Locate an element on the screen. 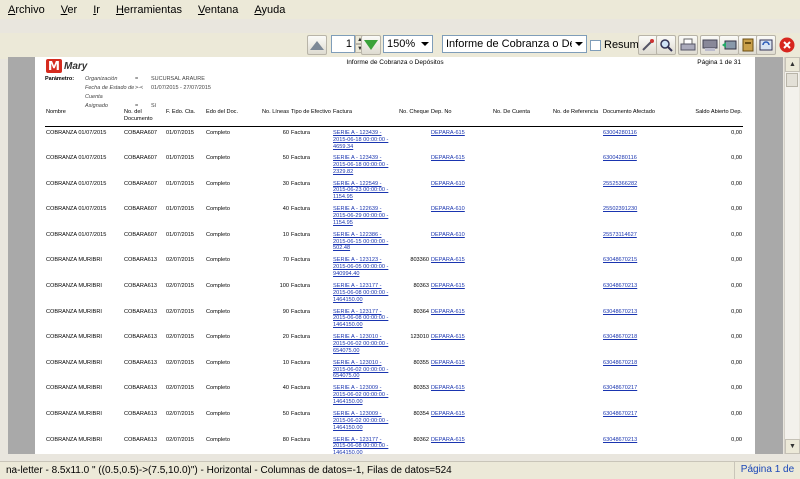 The height and width of the screenshot is (479, 800). cell-documento-afectado: 63048670215 is located at coordinates (634, 267).